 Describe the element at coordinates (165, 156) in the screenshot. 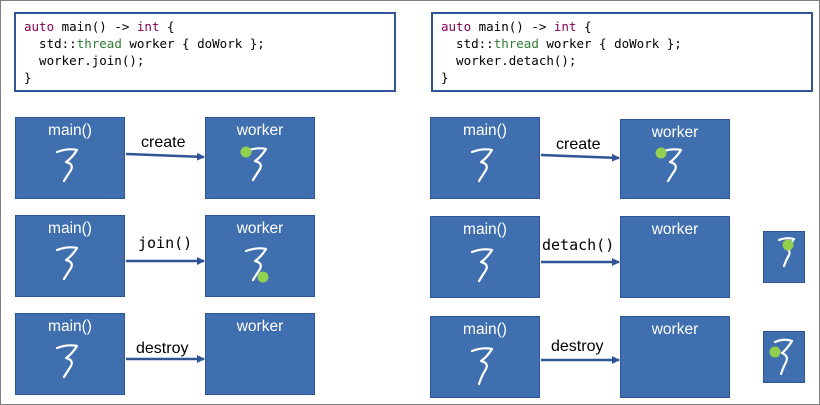

I see `arrow-create-left` at that location.